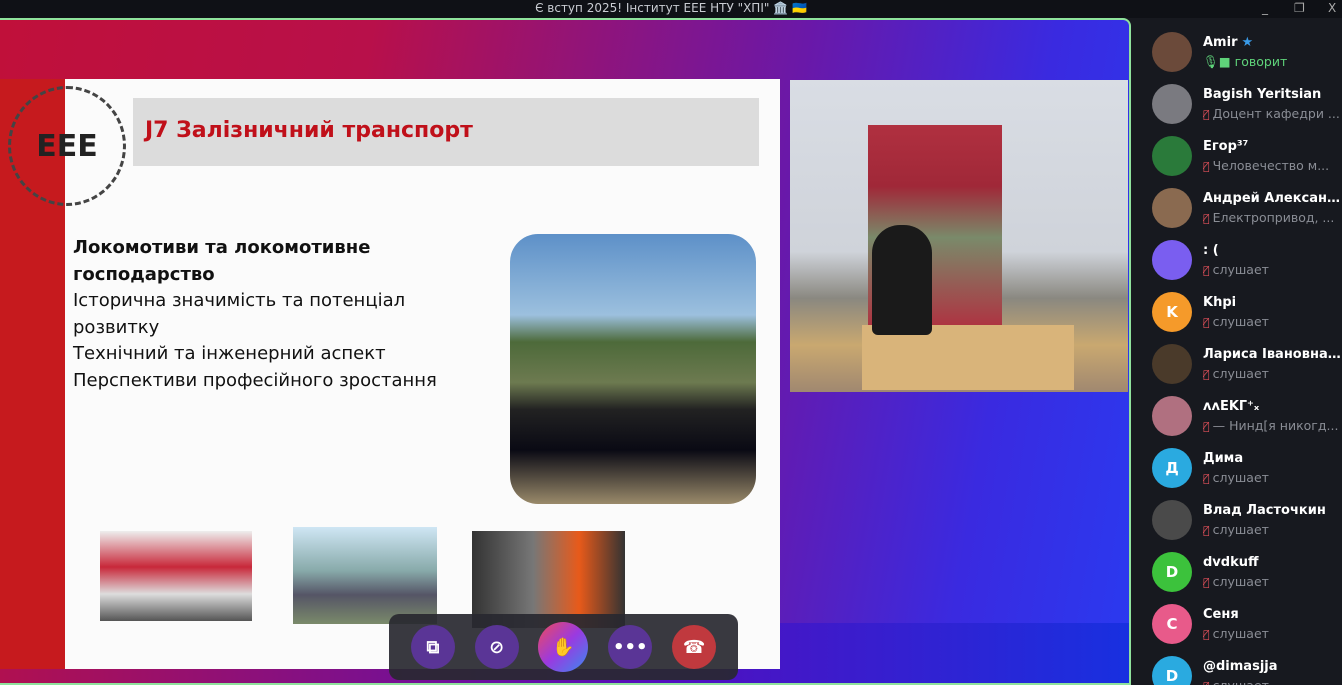  What do you see at coordinates (1240, 666) in the screenshot?
I see `name-text: @dimasjja` at bounding box center [1240, 666].